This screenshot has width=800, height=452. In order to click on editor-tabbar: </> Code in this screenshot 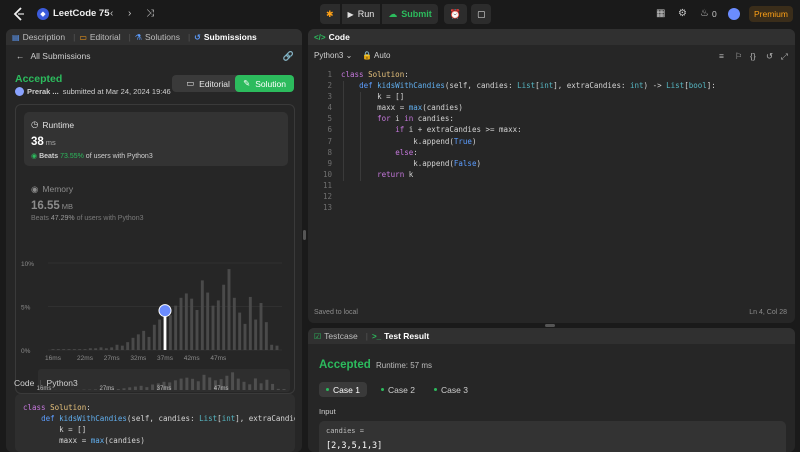, I will do `click(551, 37)`.